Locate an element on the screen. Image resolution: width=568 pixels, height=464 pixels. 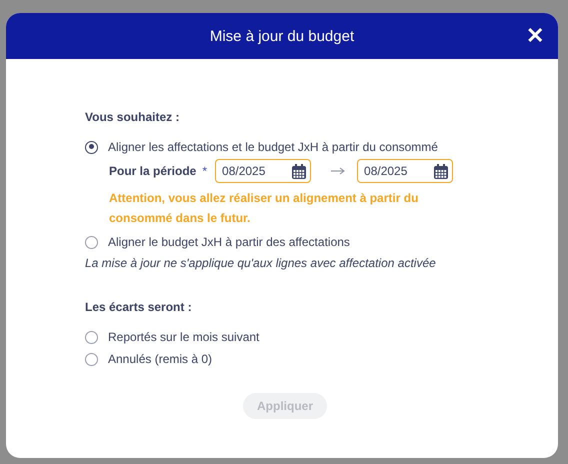
dialog-title: Mise à jour du budget is located at coordinates (282, 36).